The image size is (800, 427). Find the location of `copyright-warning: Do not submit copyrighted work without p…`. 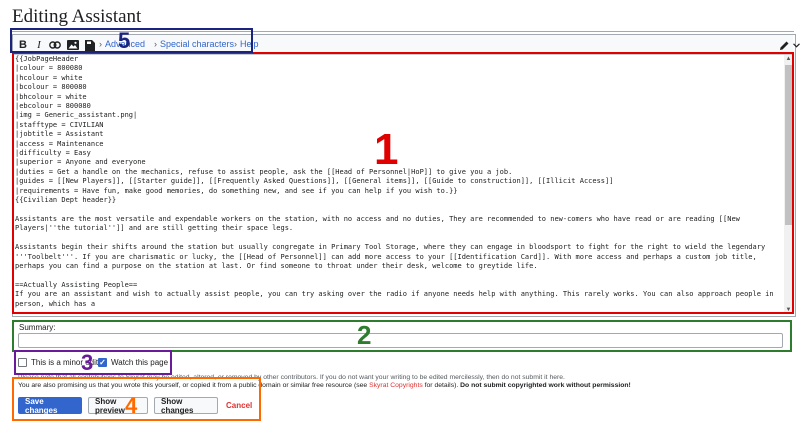

copyright-warning: Do not submit copyrighted work without p… is located at coordinates (545, 385).